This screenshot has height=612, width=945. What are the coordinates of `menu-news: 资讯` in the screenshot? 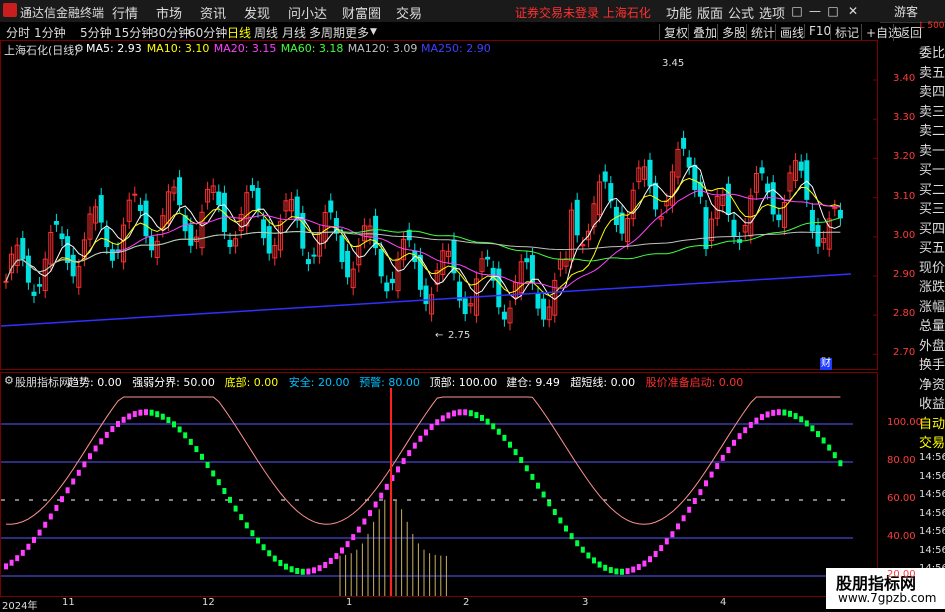 It's located at (213, 12).